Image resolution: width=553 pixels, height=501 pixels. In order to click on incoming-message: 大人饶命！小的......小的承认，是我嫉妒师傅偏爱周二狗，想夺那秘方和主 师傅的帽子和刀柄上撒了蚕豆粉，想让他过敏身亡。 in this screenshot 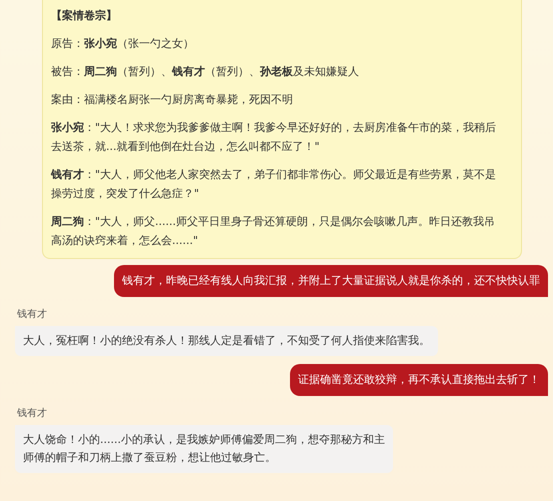, I will do `click(204, 449)`.